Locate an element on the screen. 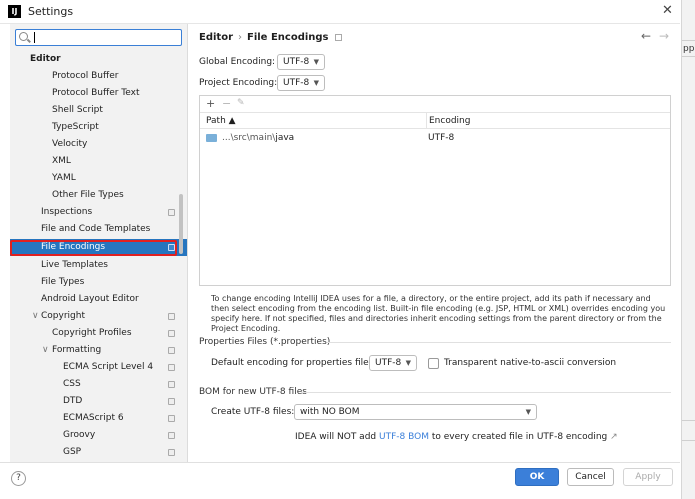 This screenshot has width=695, height=499. utf8-bom-link: UTF-8 BOM is located at coordinates (404, 437).